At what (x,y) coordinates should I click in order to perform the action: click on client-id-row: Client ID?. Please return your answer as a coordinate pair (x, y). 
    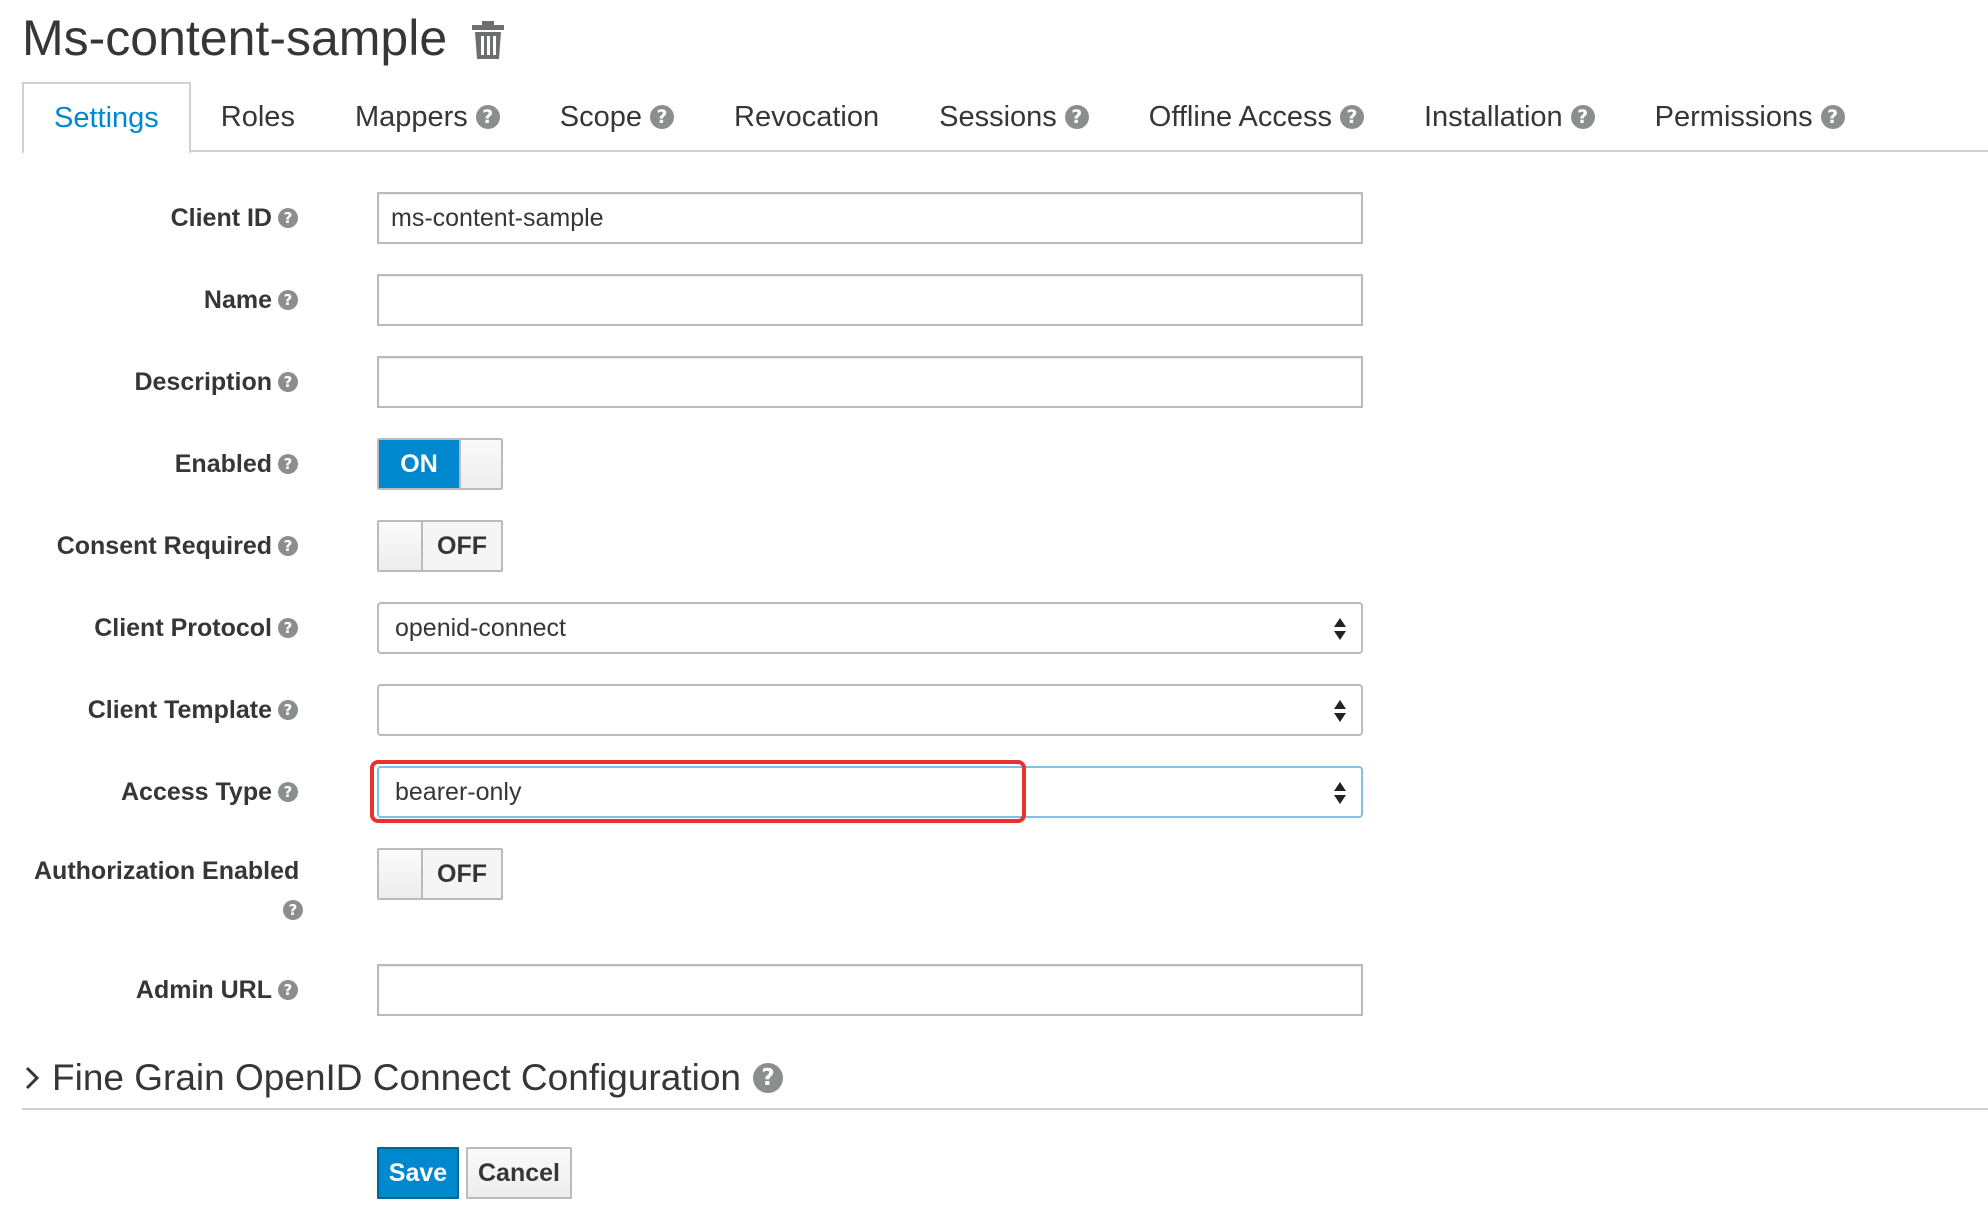
    Looking at the image, I should click on (994, 218).